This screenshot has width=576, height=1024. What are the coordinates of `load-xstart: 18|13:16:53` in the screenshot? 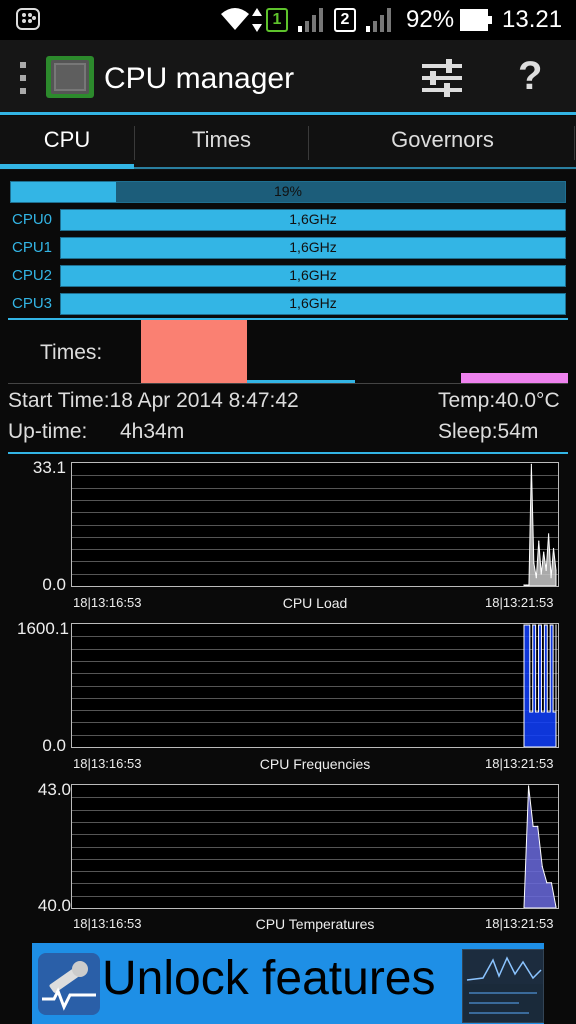 It's located at (107, 602).